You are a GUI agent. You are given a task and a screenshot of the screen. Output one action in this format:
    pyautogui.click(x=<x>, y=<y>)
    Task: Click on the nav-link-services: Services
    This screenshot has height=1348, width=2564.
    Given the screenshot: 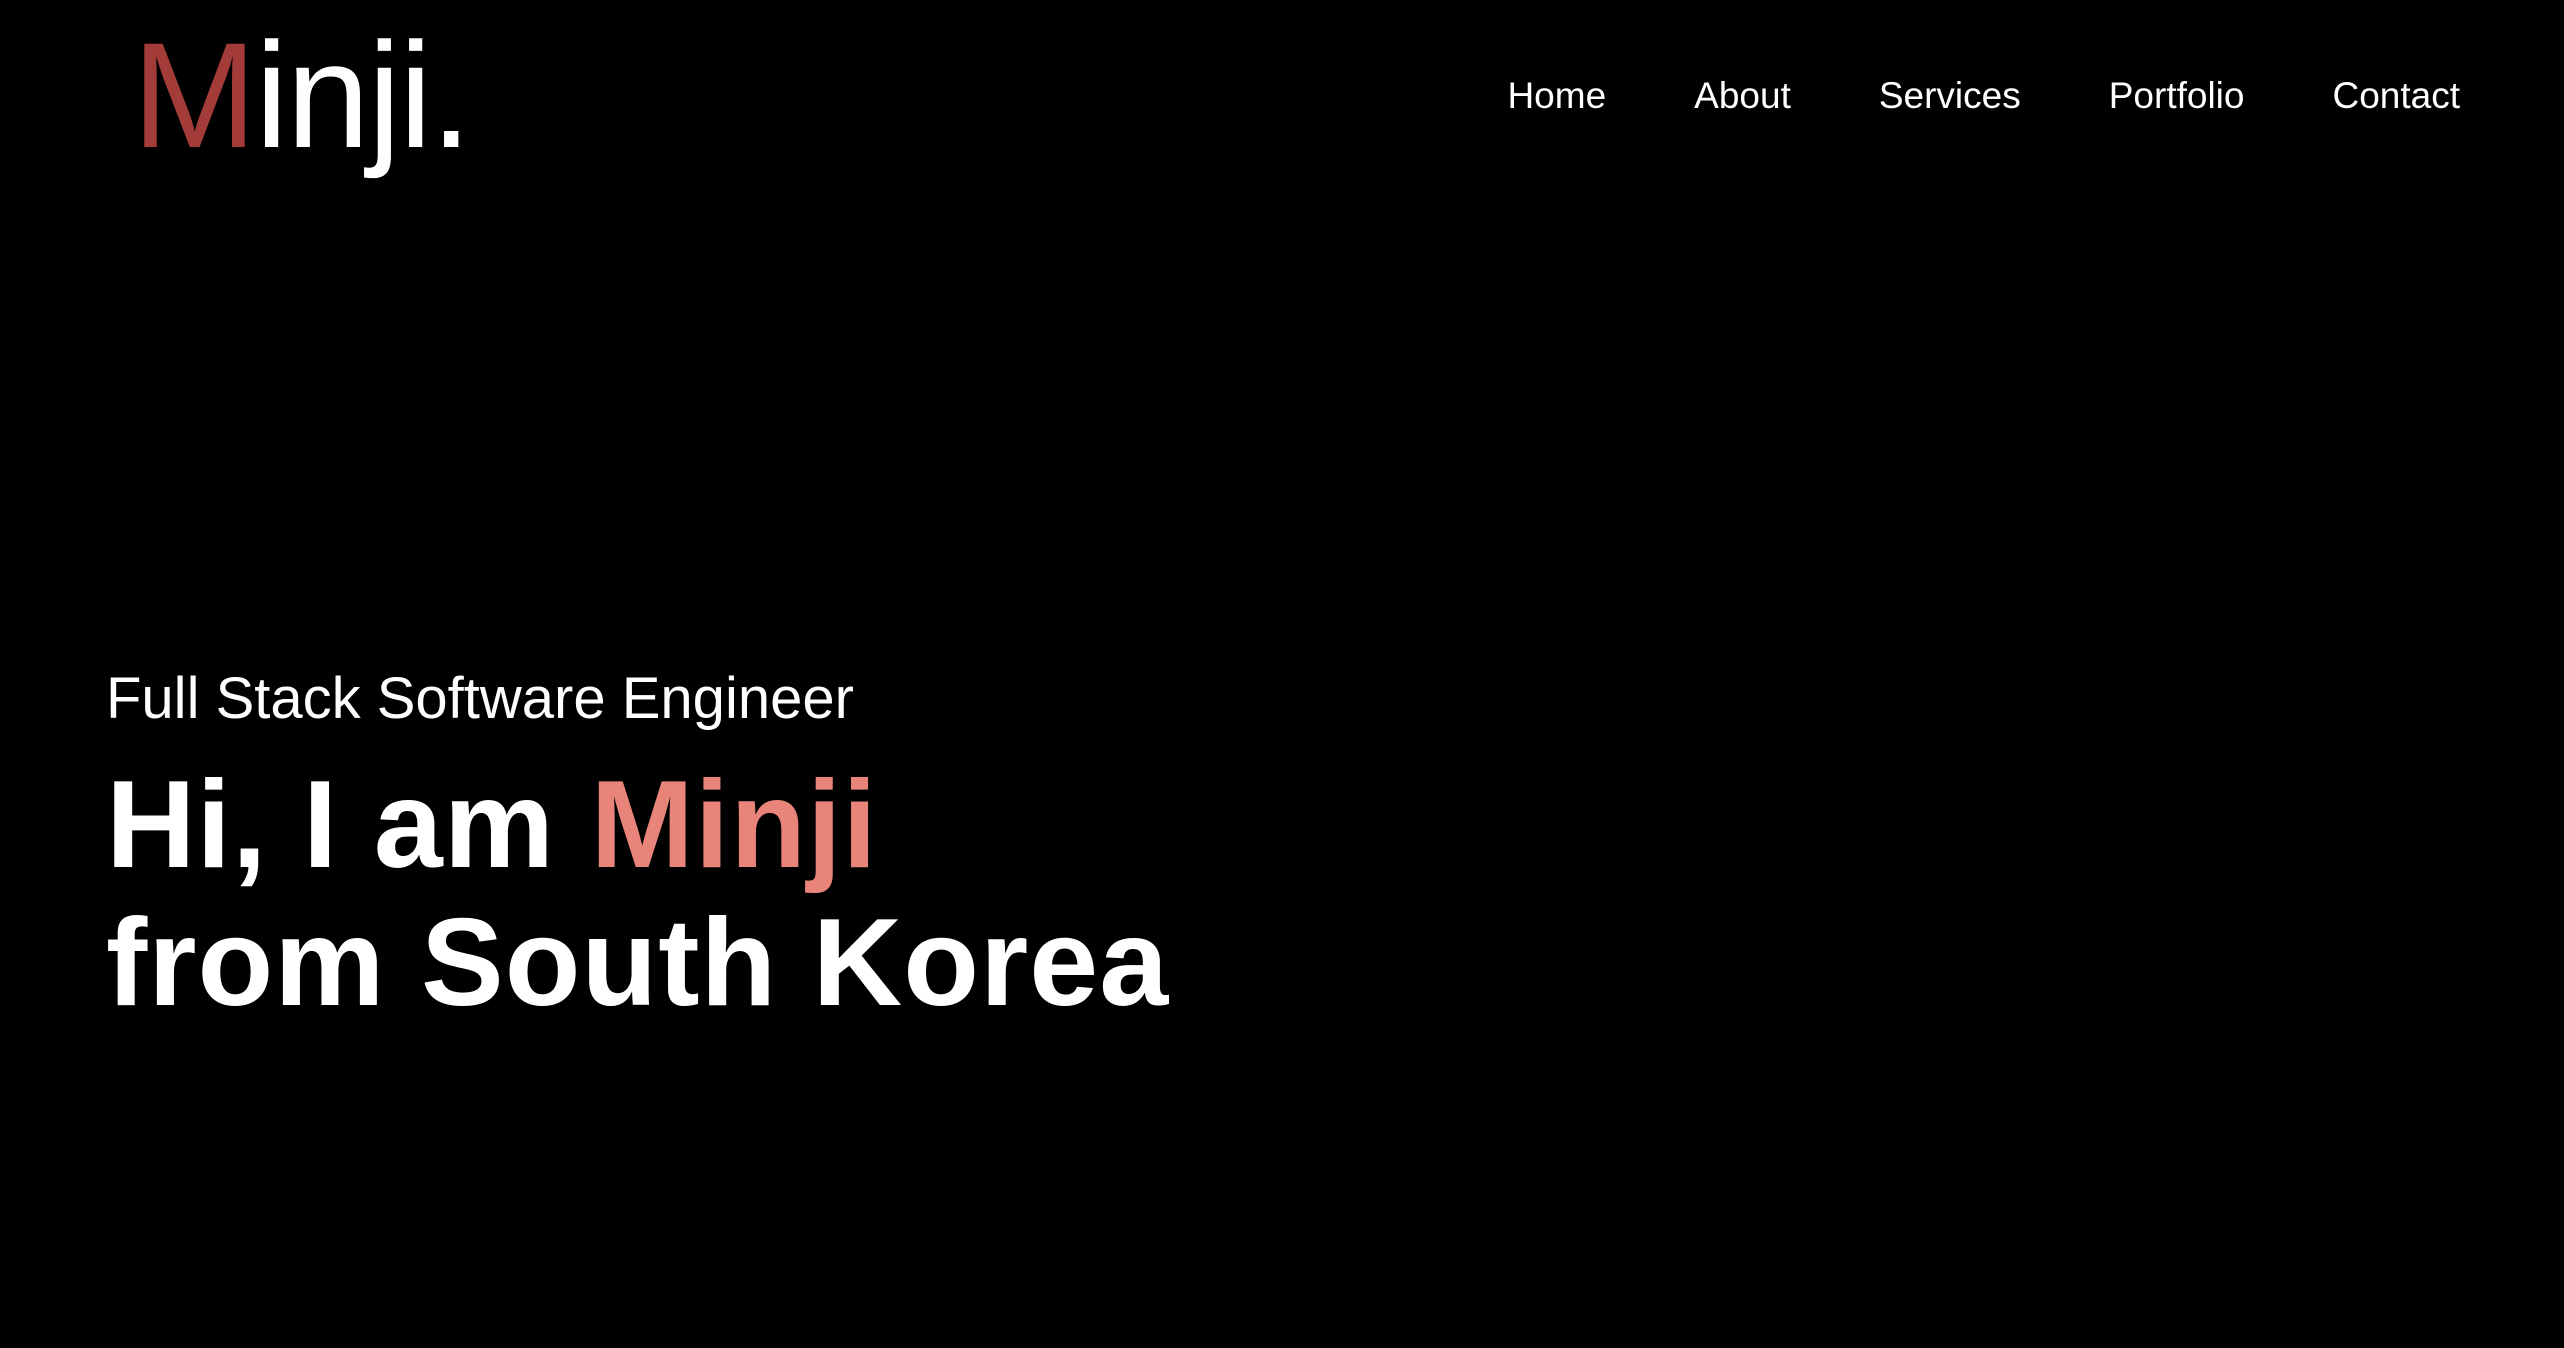 What is the action you would take?
    pyautogui.click(x=1950, y=96)
    